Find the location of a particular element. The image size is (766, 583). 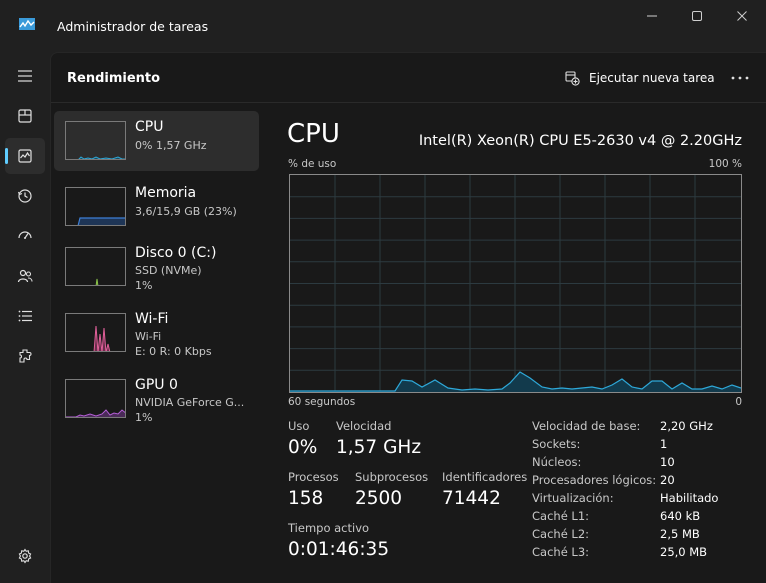

processes-icon is located at coordinates (25, 116).